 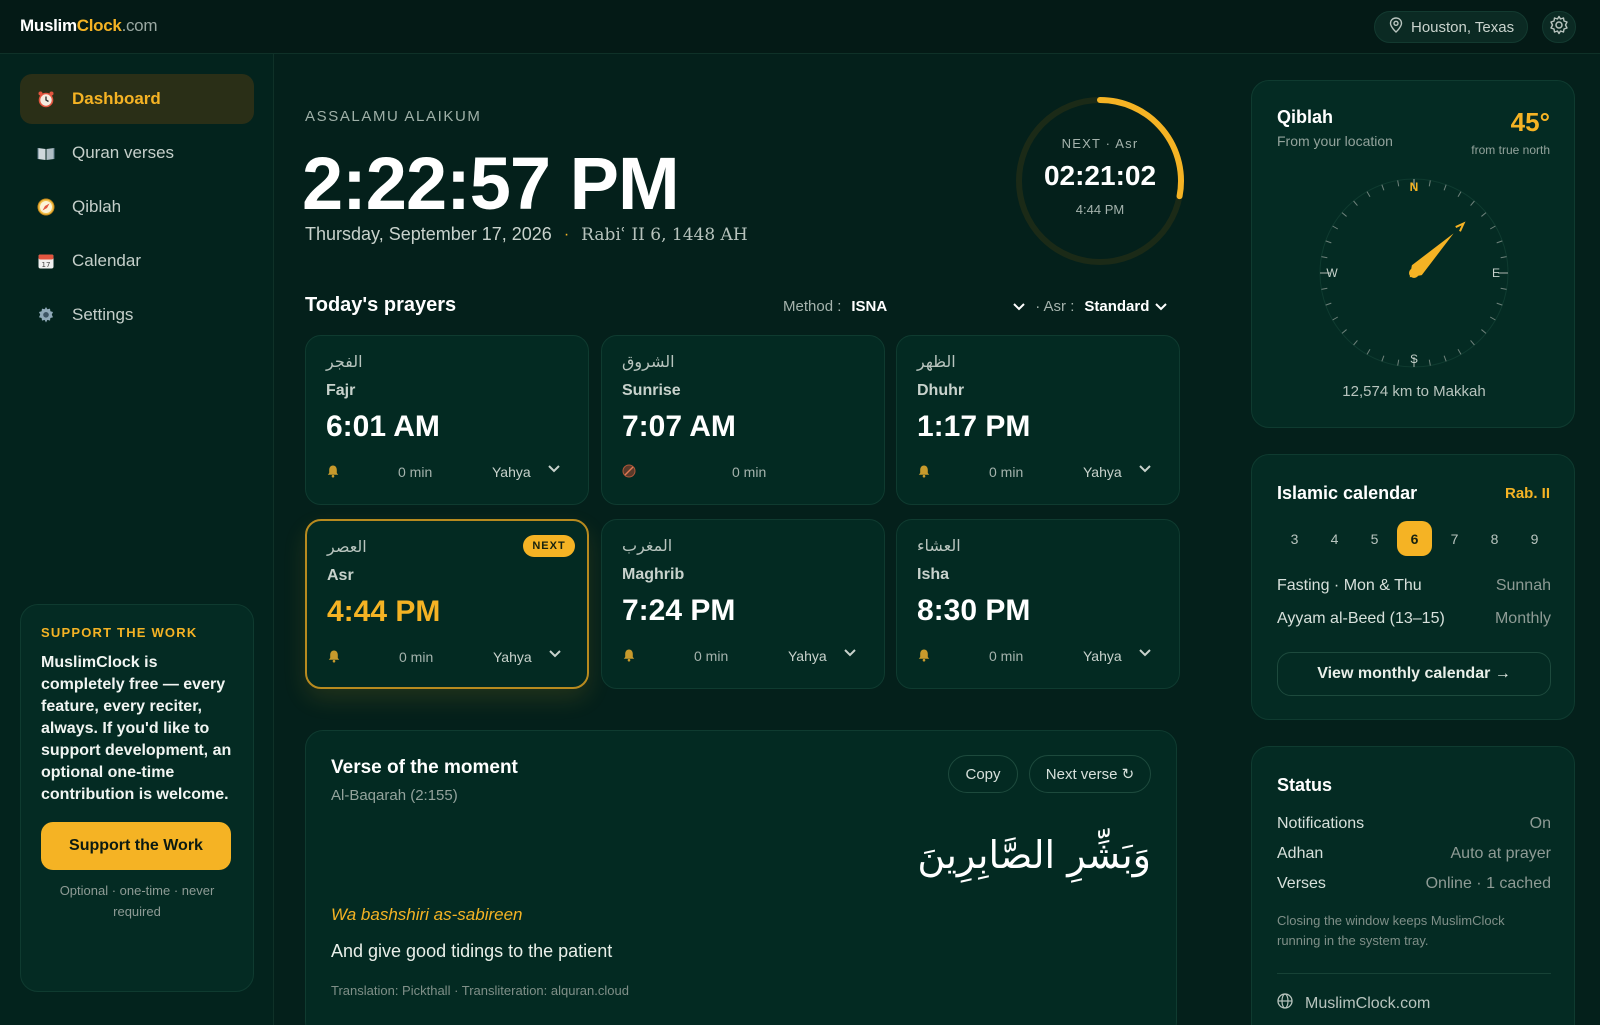 What do you see at coordinates (1559, 27) in the screenshot?
I see `settings-gear-button` at bounding box center [1559, 27].